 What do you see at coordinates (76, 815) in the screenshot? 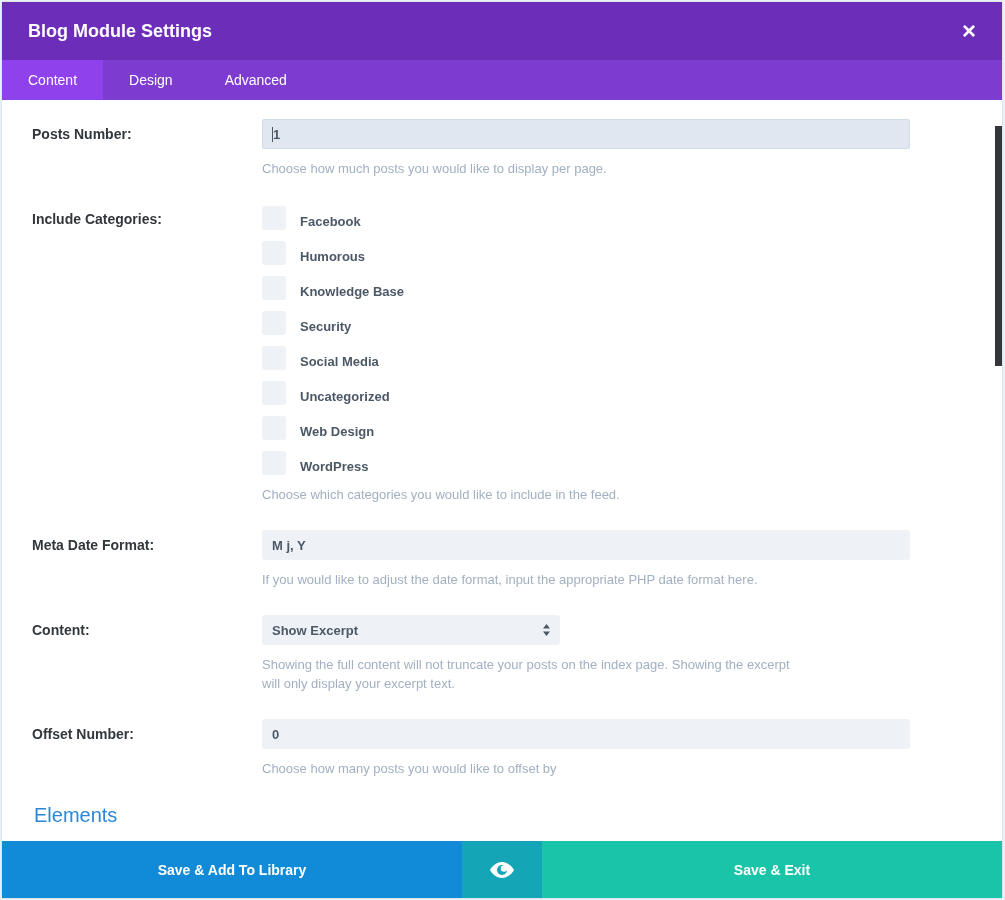
I see `section-heading: Elements` at bounding box center [76, 815].